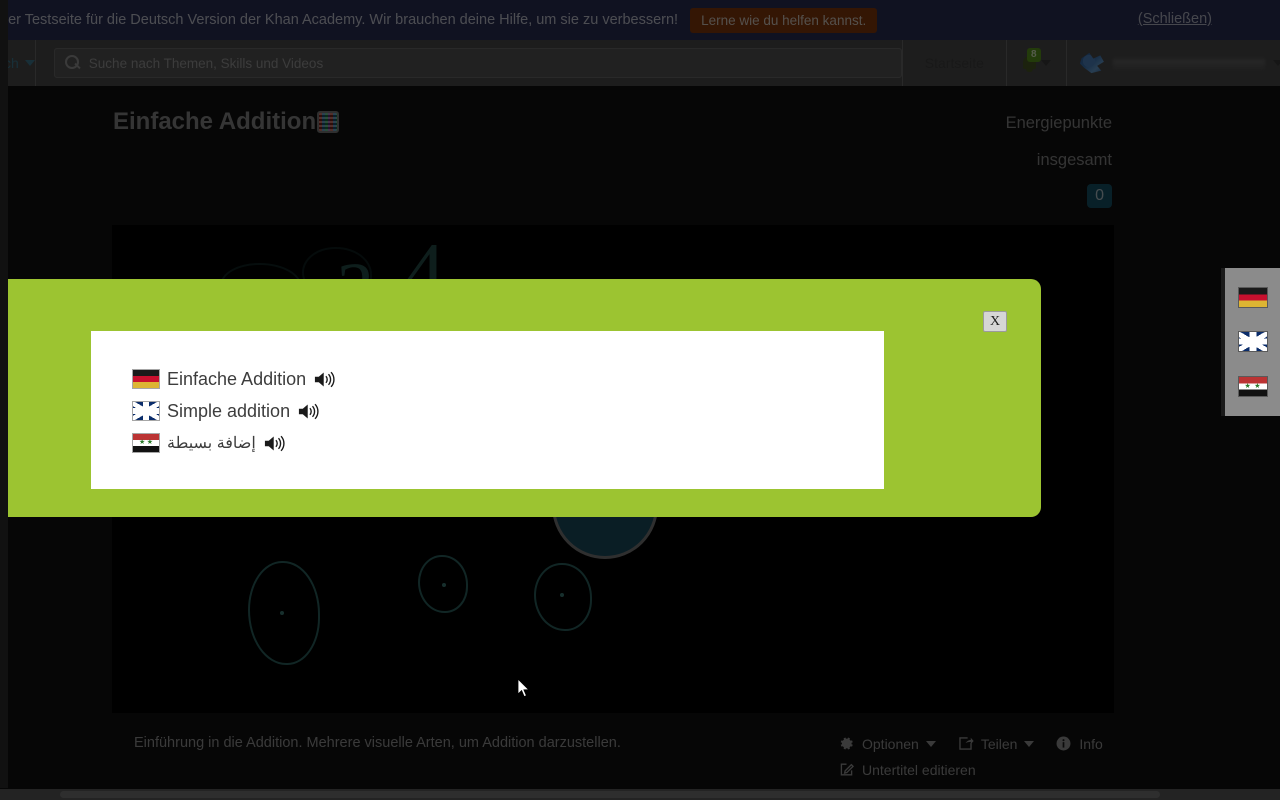 The image size is (1280, 800). Describe the element at coordinates (1058, 123) in the screenshot. I see `energy-points-label-1: Energiepunkte` at that location.